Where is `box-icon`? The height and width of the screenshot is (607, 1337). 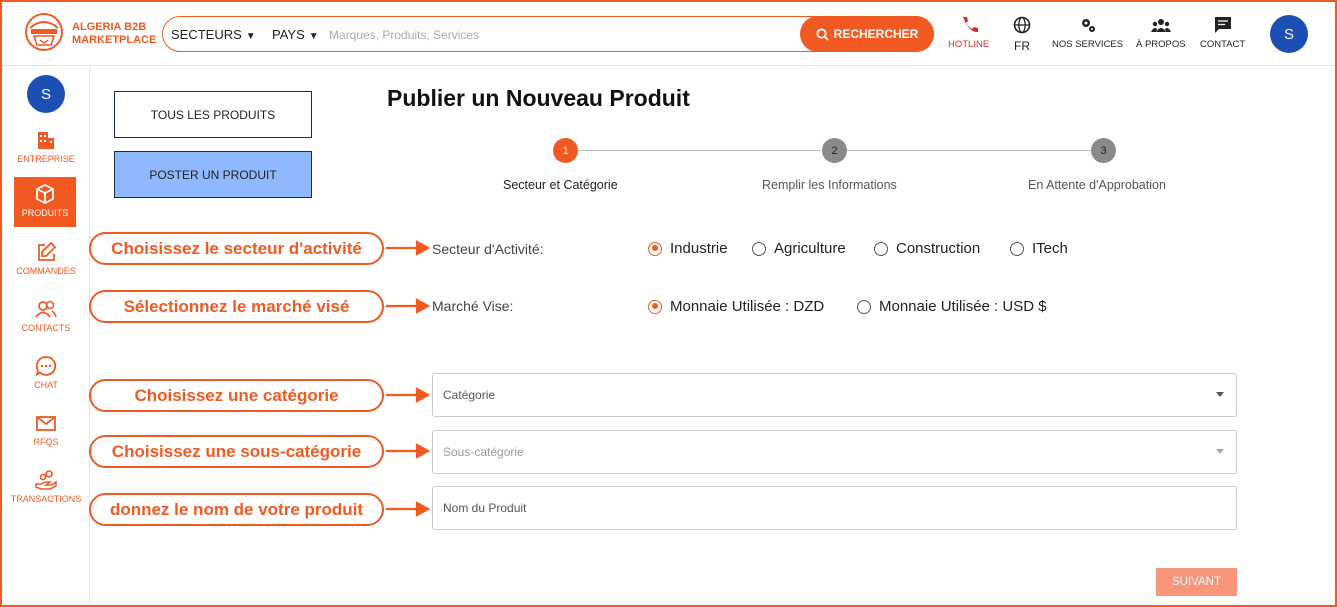
box-icon is located at coordinates (45, 194).